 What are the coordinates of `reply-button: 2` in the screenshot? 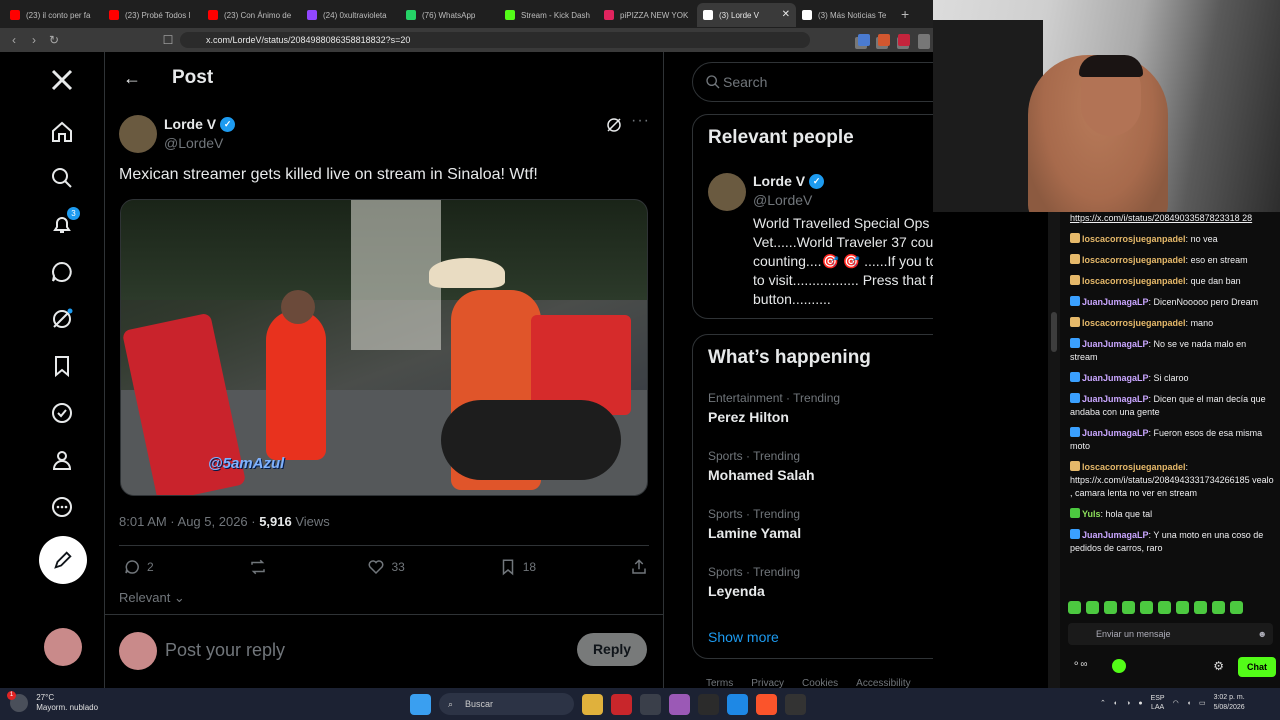 It's located at (138, 567).